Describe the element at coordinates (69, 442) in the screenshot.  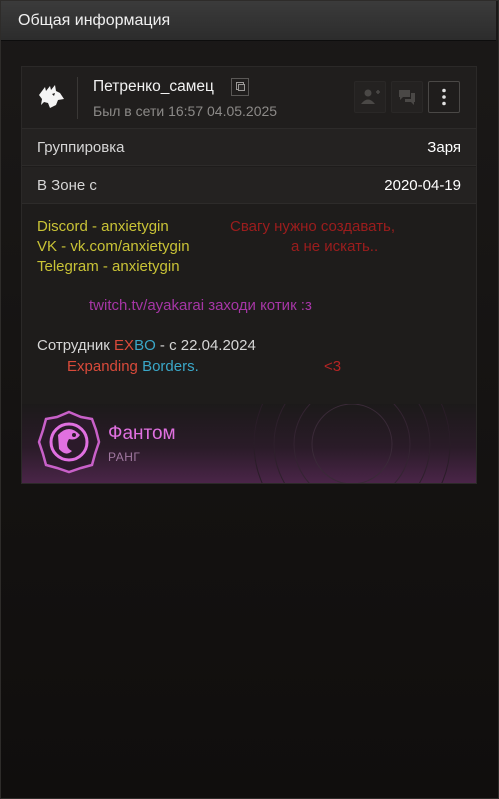
I see `phantom-rank-emblem-icon` at that location.